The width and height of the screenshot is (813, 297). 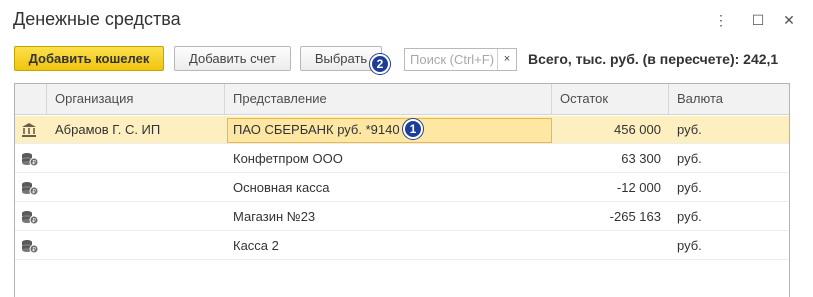 I want to click on cell-representation: ПАО СБЕРБАНК руб. *9140, so click(x=388, y=130).